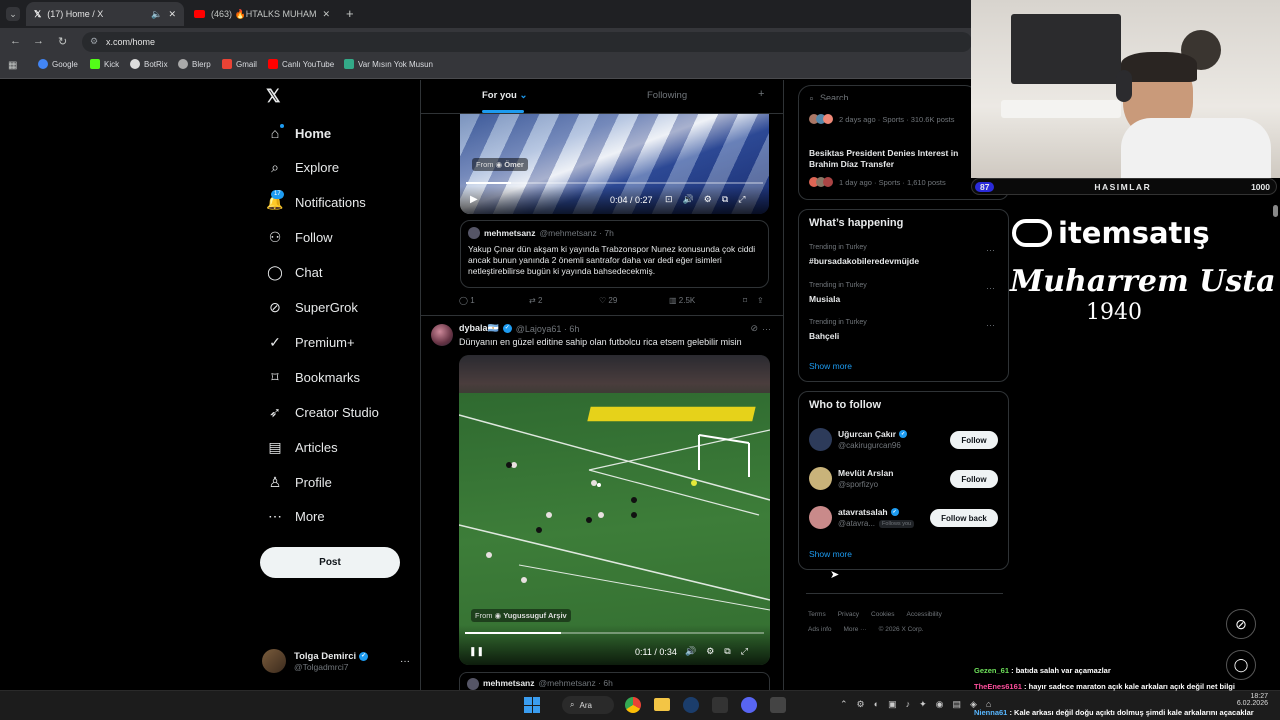  What do you see at coordinates (302, 447) in the screenshot?
I see `sidebar-item-articles: ▤ Articles` at bounding box center [302, 447].